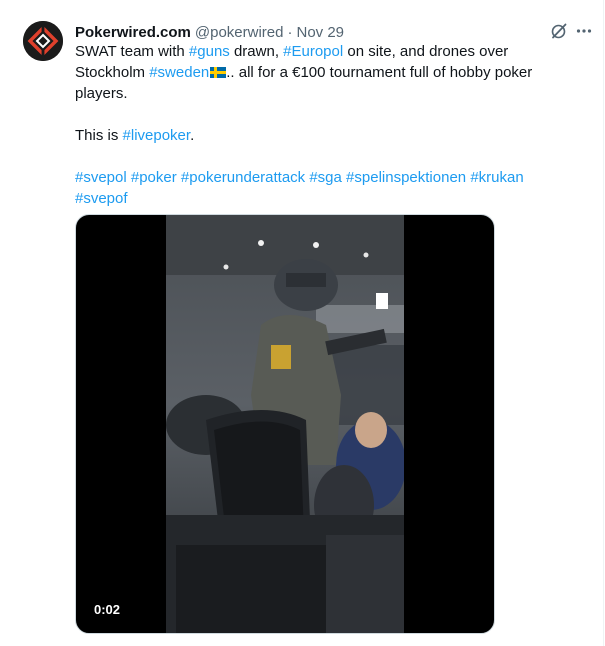 Image resolution: width=605 pixels, height=646 pixels. I want to click on hashtag-link: #spelinspektionen, so click(406, 177).